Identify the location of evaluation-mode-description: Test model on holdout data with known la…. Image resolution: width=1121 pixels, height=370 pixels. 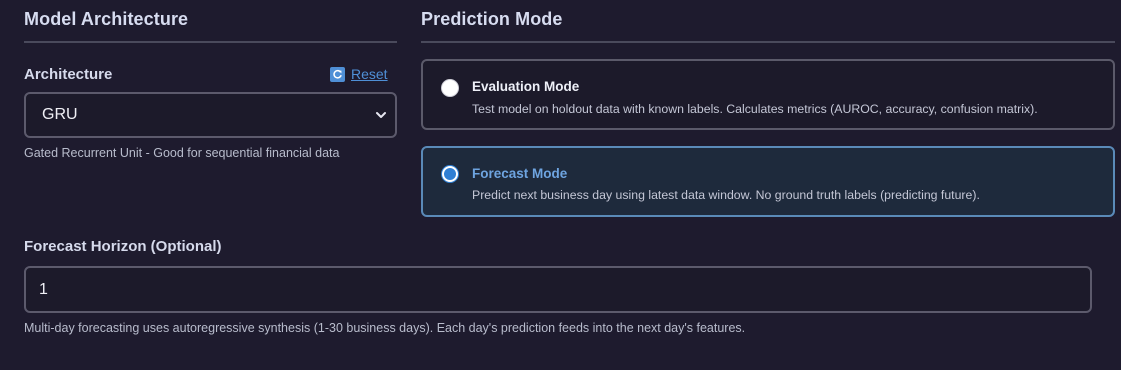
(755, 109).